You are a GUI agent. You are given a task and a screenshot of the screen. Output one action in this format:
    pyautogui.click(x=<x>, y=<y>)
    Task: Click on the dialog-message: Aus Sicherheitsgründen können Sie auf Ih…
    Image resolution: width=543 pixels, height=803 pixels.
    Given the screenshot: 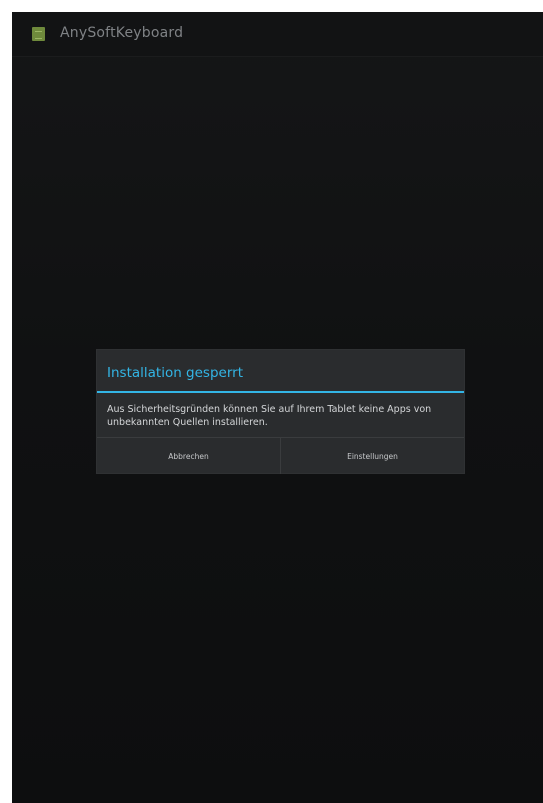 What is the action you would take?
    pyautogui.click(x=269, y=416)
    